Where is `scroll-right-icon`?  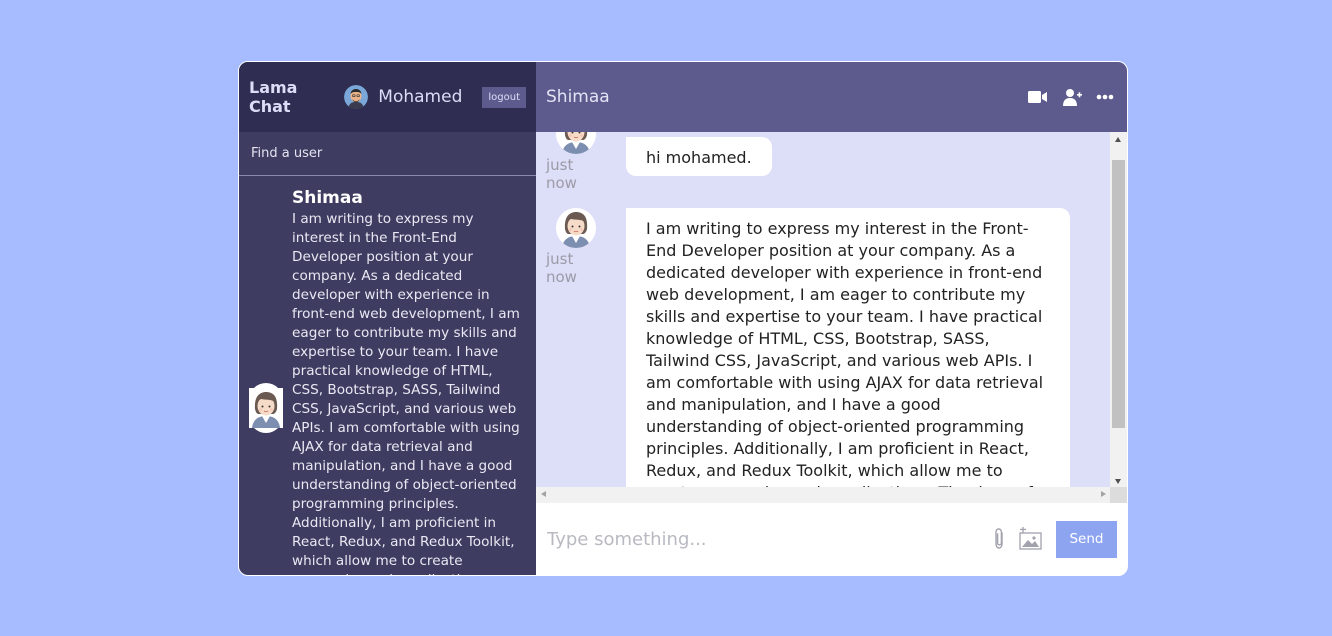
scroll-right-icon is located at coordinates (1103, 494).